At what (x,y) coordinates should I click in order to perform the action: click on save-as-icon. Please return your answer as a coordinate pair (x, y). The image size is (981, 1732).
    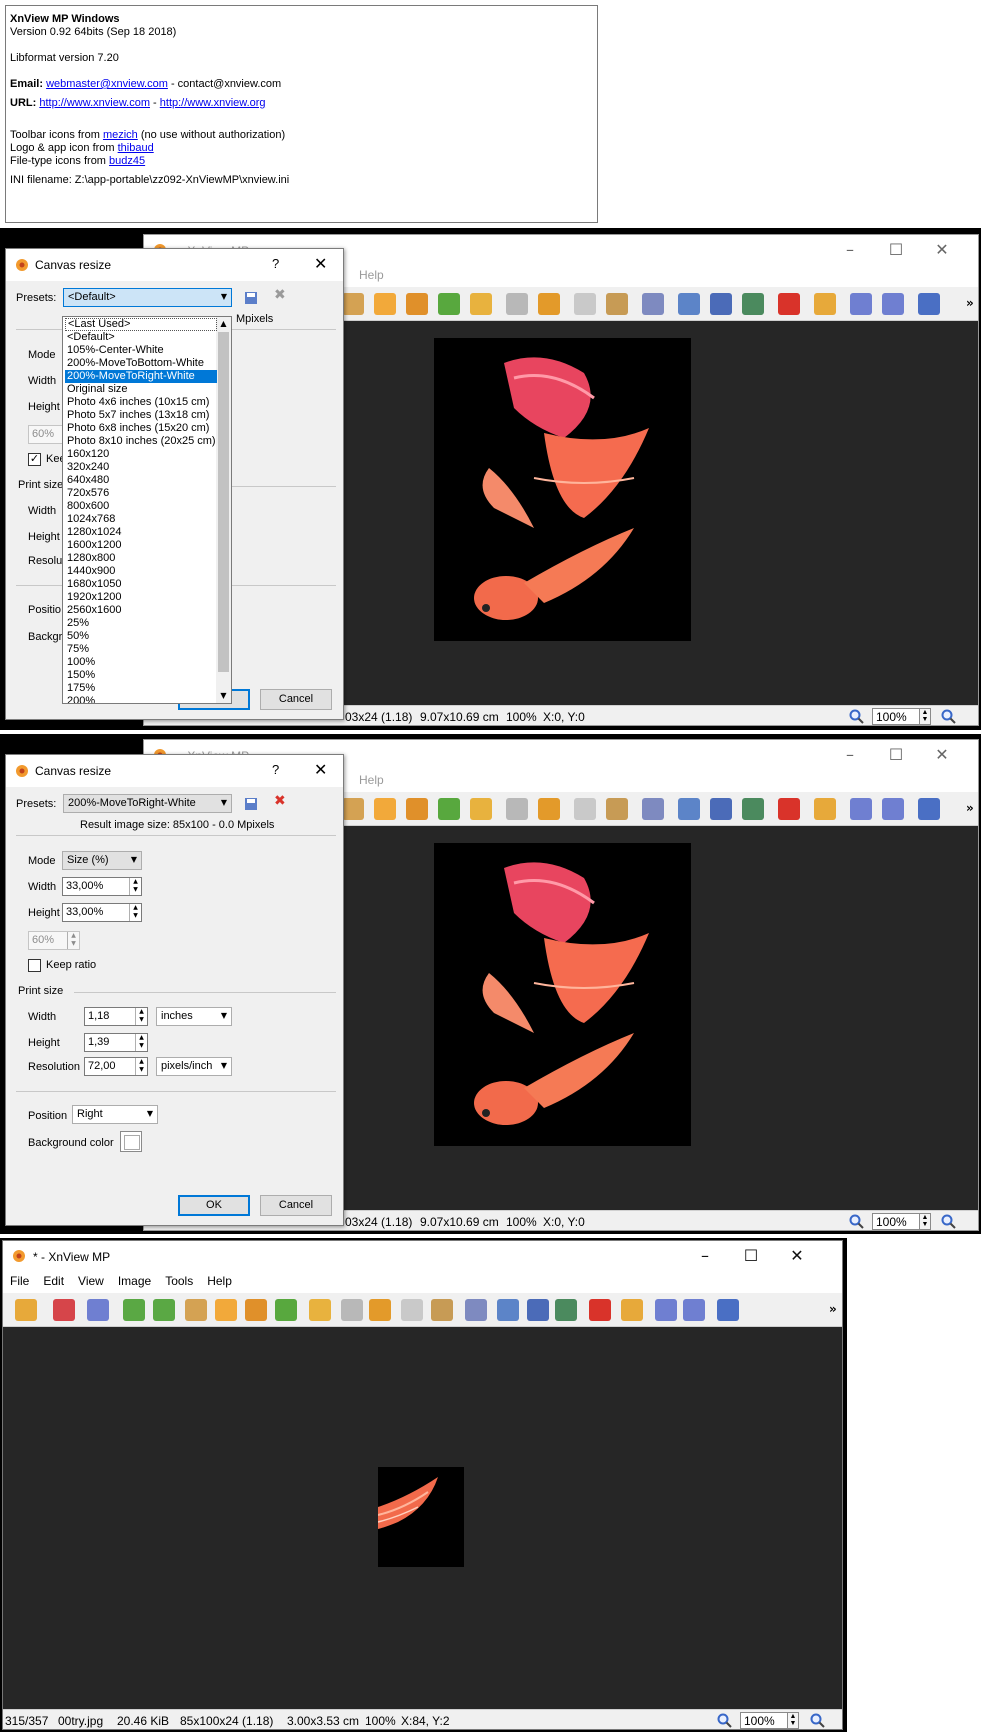
    Looking at the image, I should click on (753, 304).